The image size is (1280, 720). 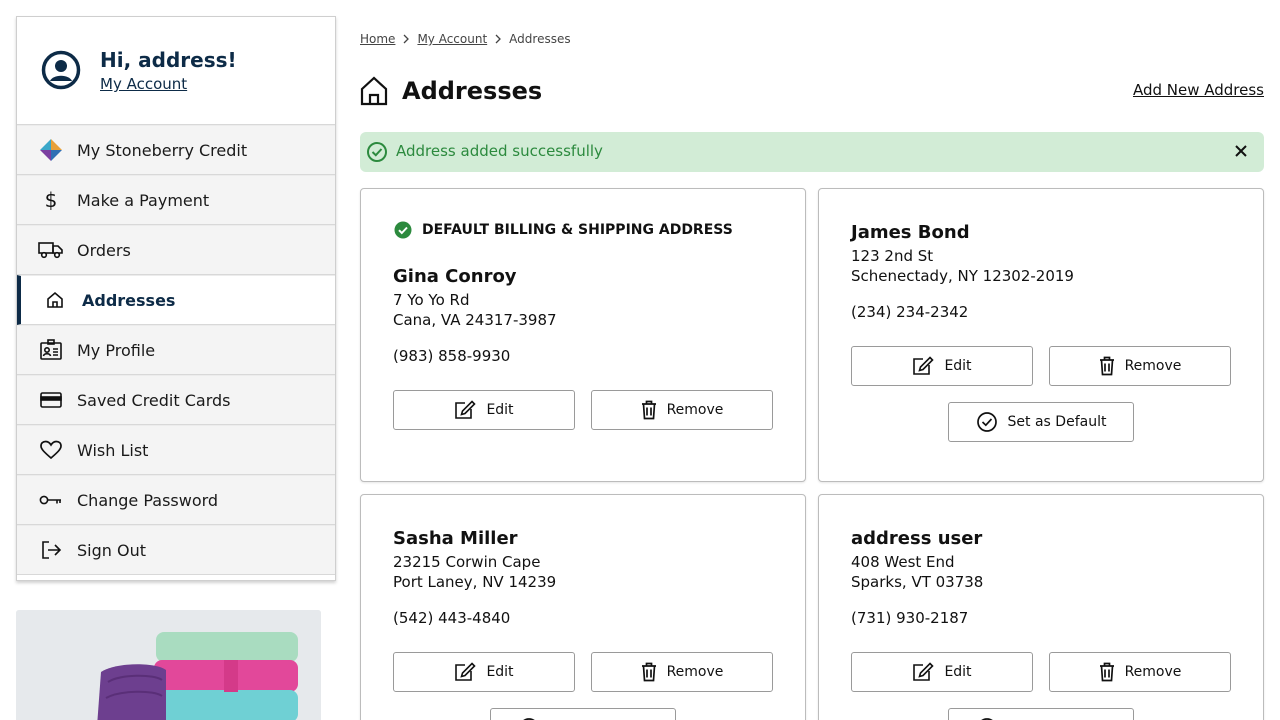 I want to click on sign-out-icon, so click(x=51, y=550).